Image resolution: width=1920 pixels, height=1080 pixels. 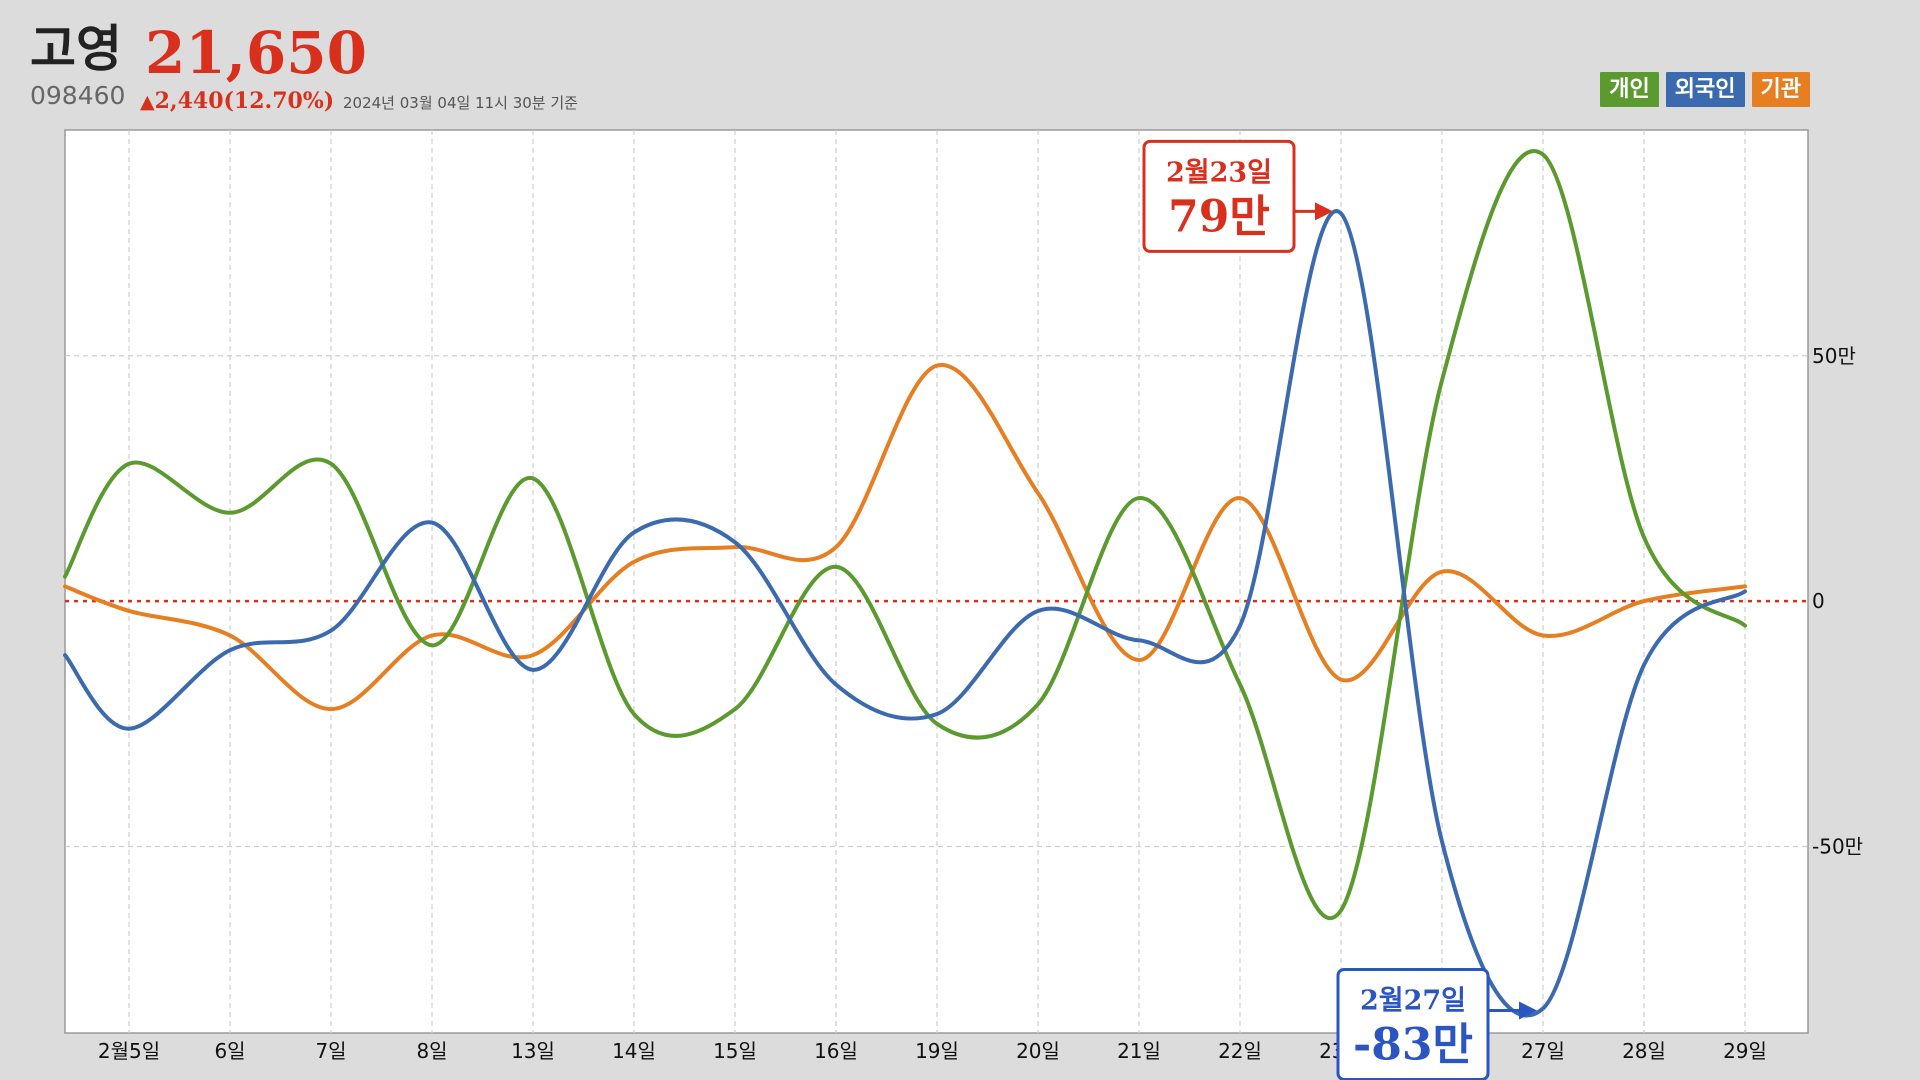 I want to click on callout-value: -83만, so click(x=1413, y=1044).